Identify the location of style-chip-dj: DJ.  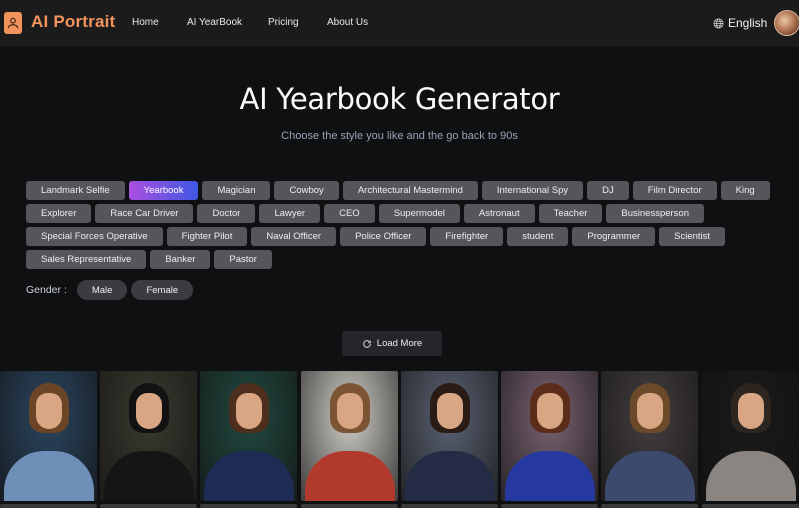
(608, 190).